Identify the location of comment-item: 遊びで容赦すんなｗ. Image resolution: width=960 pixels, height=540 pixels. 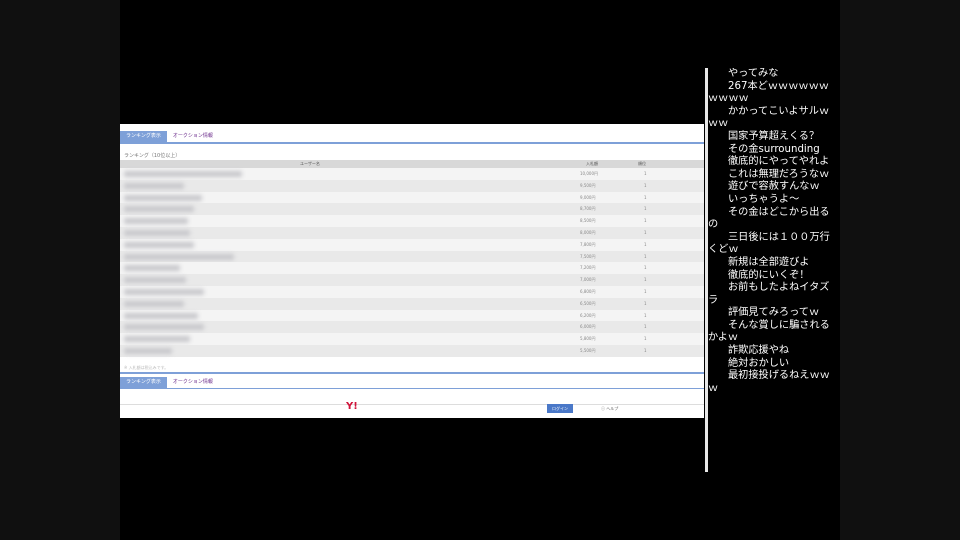
(774, 187).